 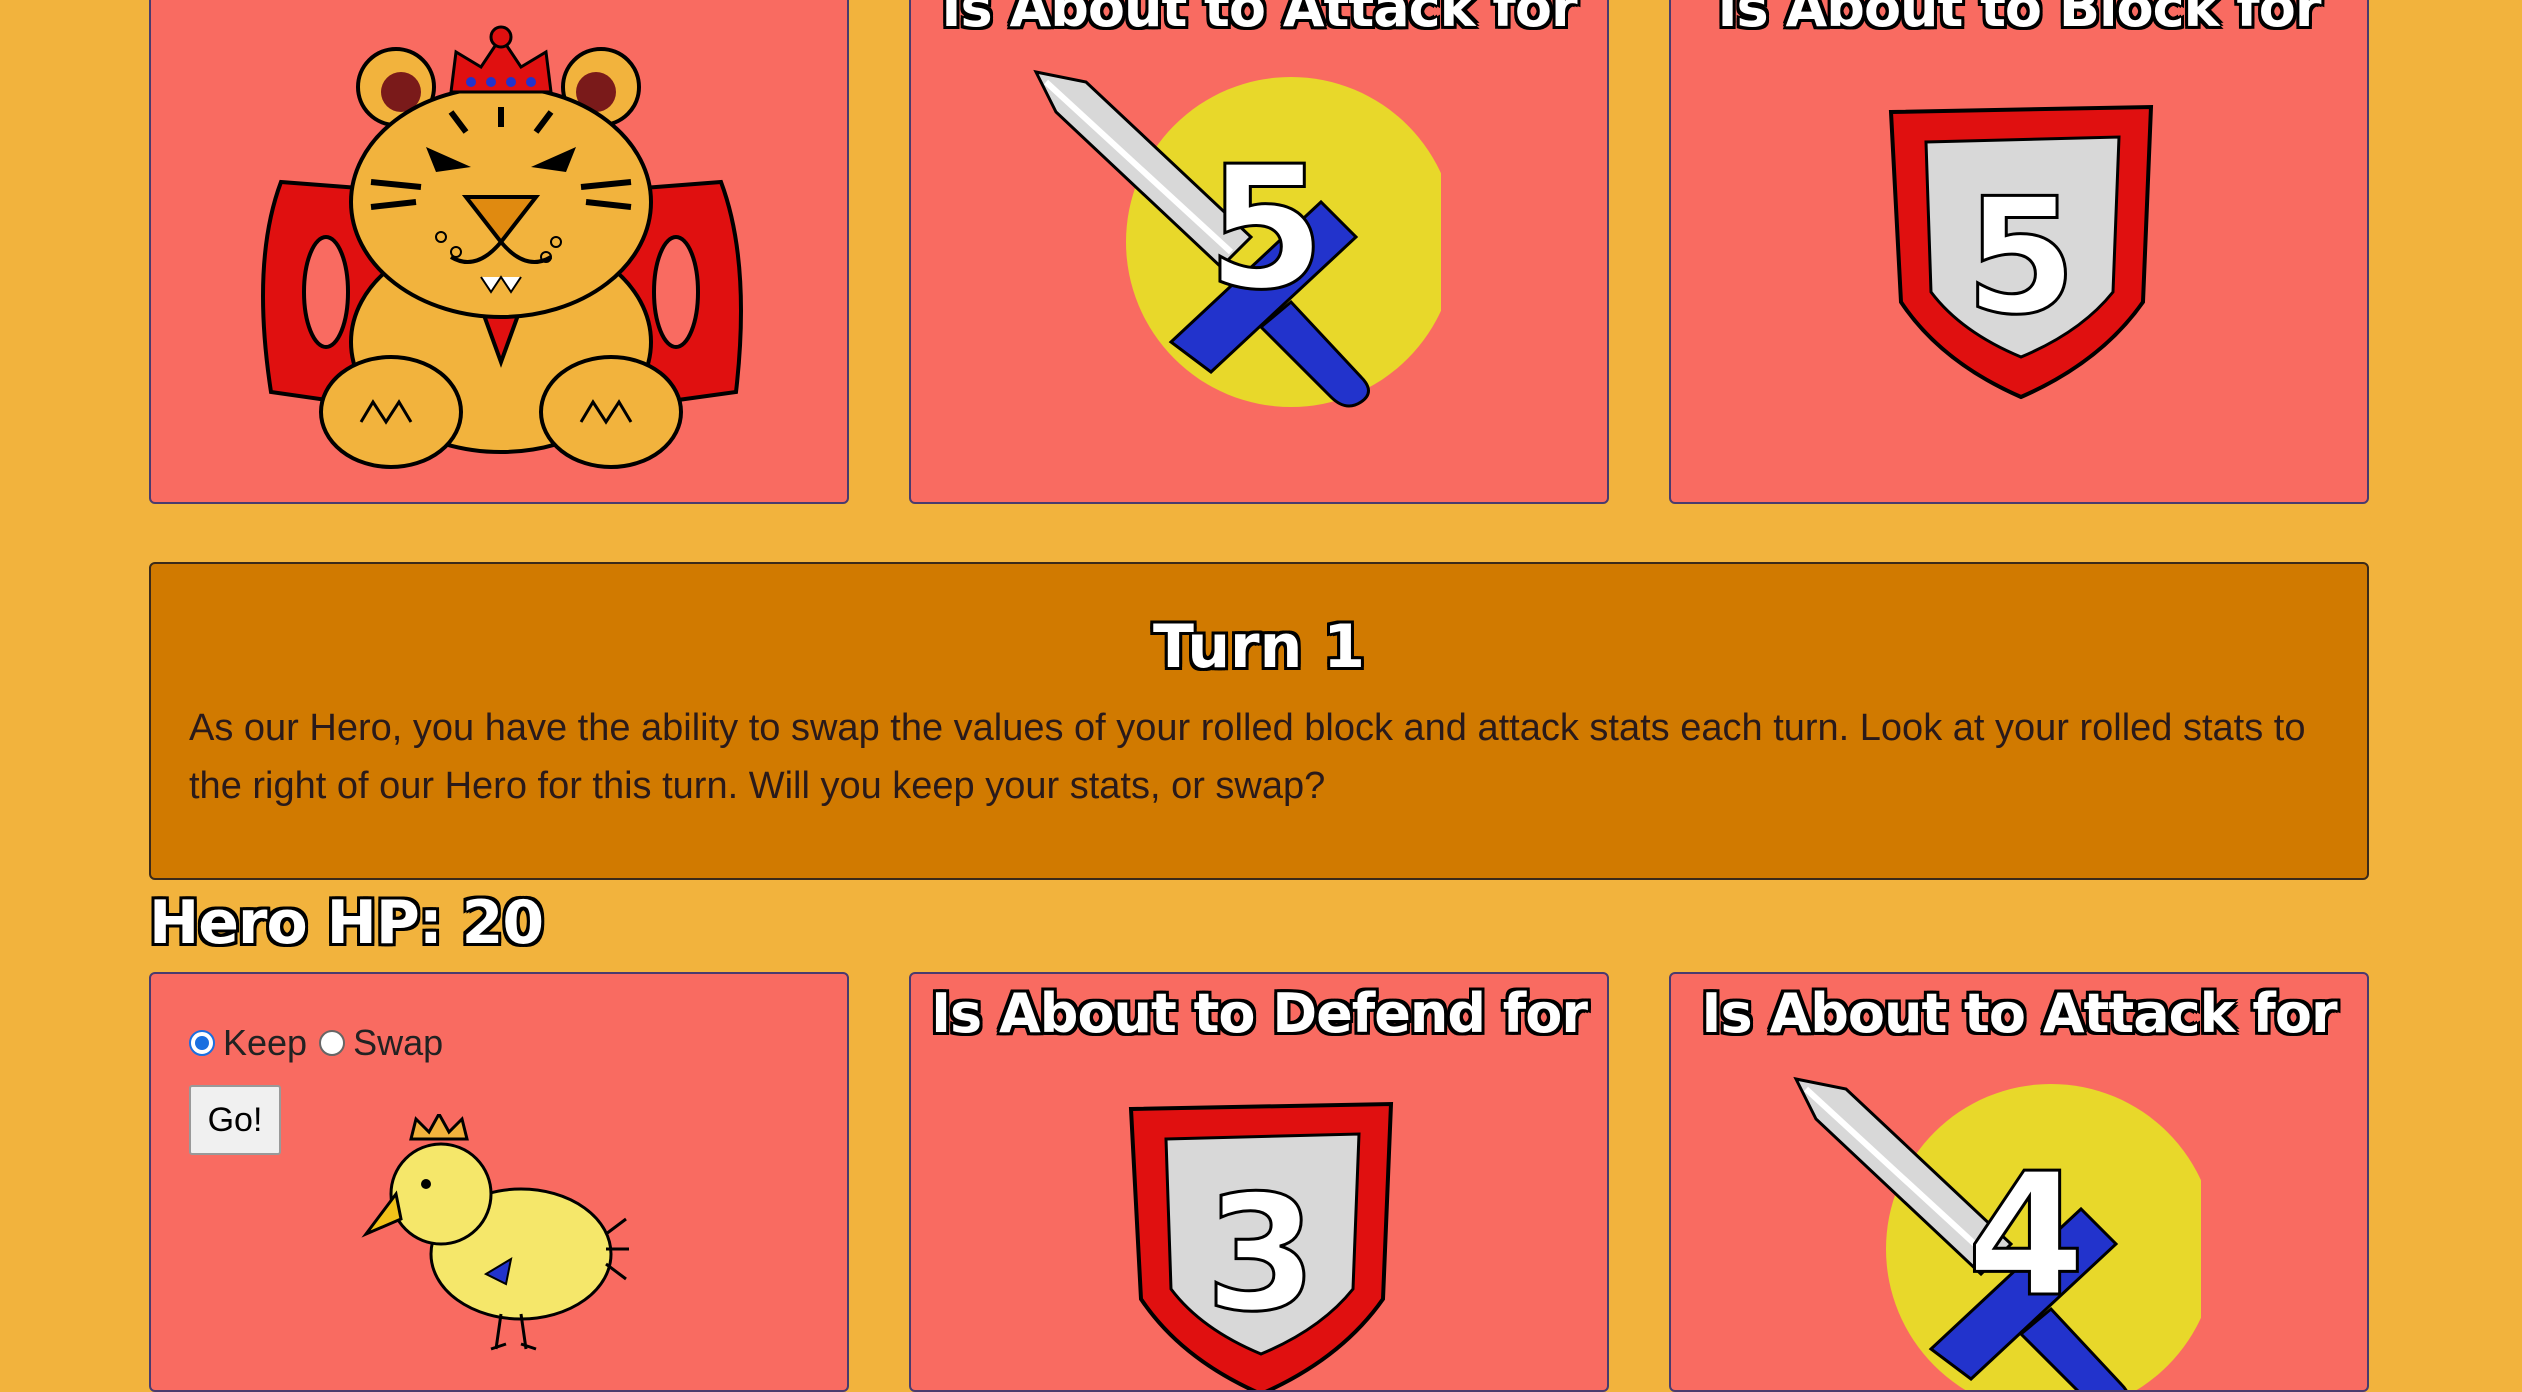 I want to click on sword-icon: 4, so click(x=1997, y=1233).